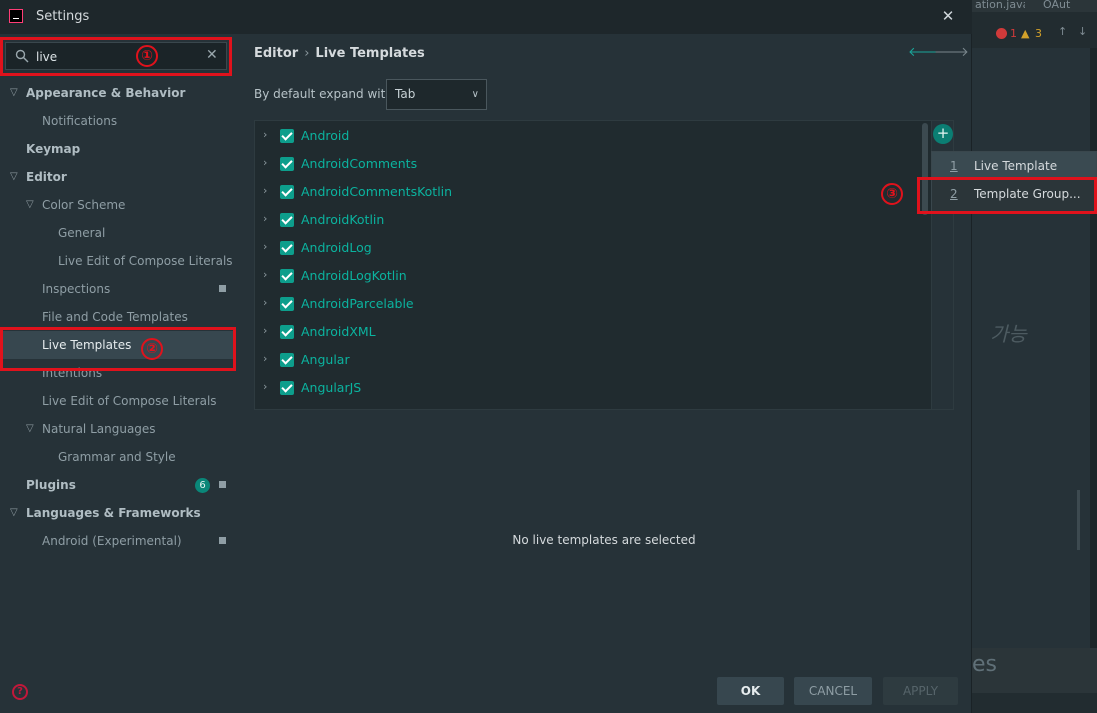 The image size is (1097, 713). I want to click on arrow-up-icon: ↑, so click(1062, 31).